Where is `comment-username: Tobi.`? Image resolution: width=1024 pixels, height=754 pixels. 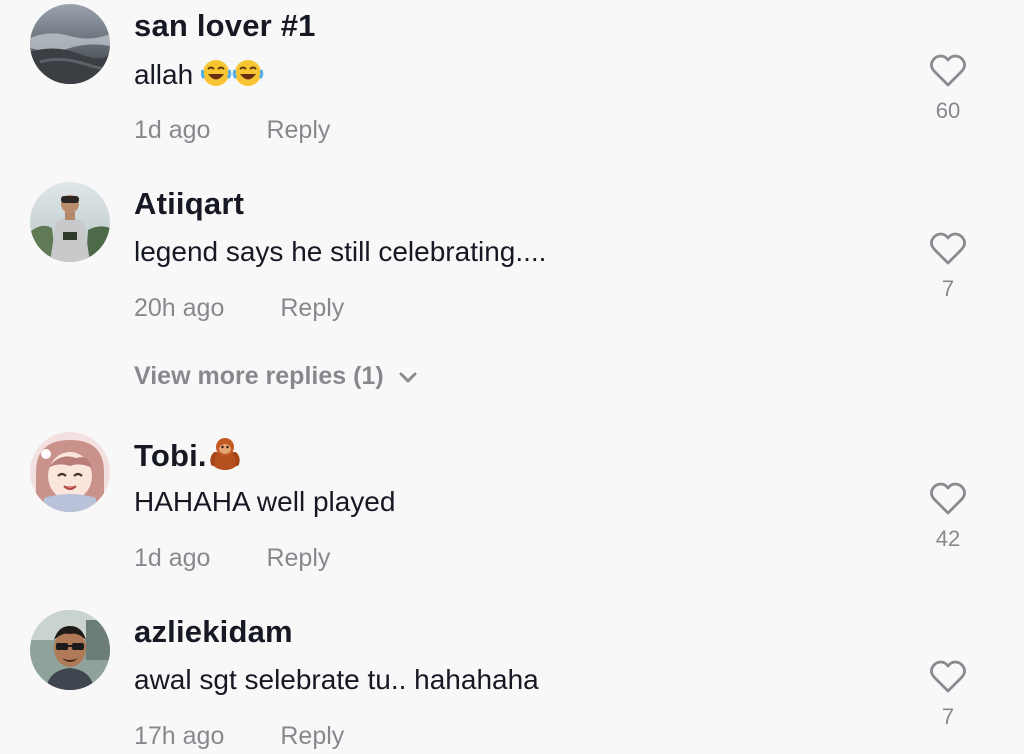
comment-username: Tobi. is located at coordinates (188, 457).